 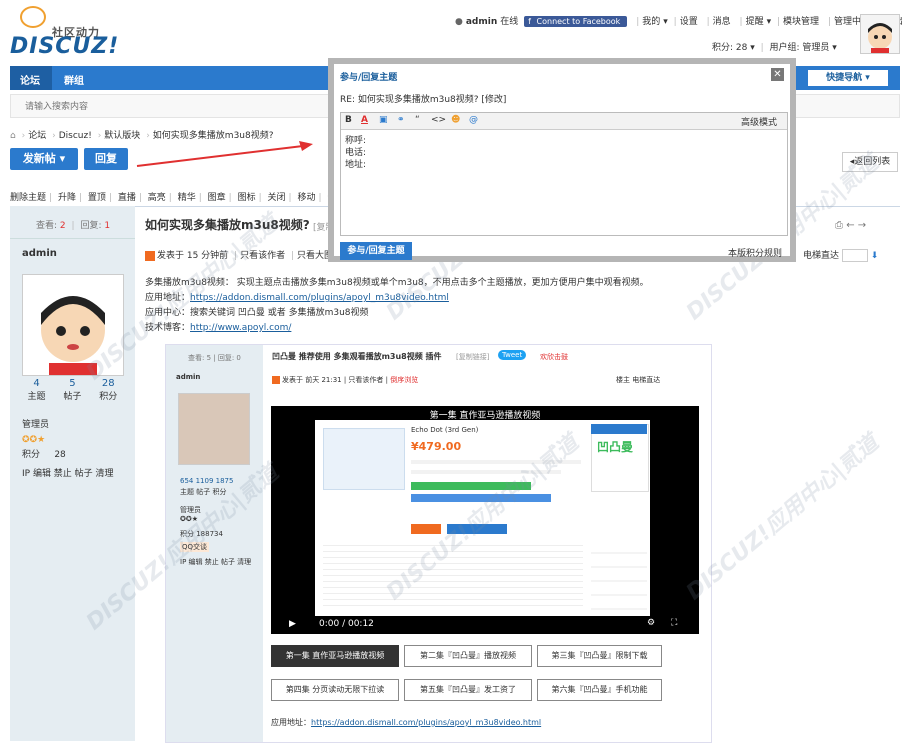 I want to click on facebook-connect-button: f Connect to Facebook, so click(x=576, y=21).